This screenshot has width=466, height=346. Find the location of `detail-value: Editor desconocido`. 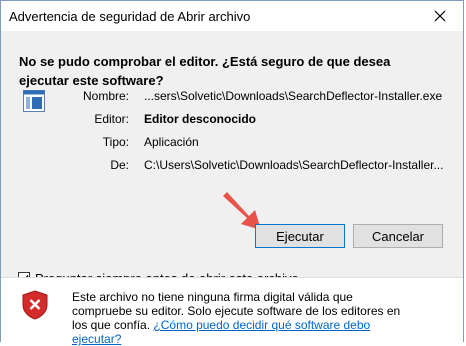

detail-value: Editor desconocido is located at coordinates (200, 119).